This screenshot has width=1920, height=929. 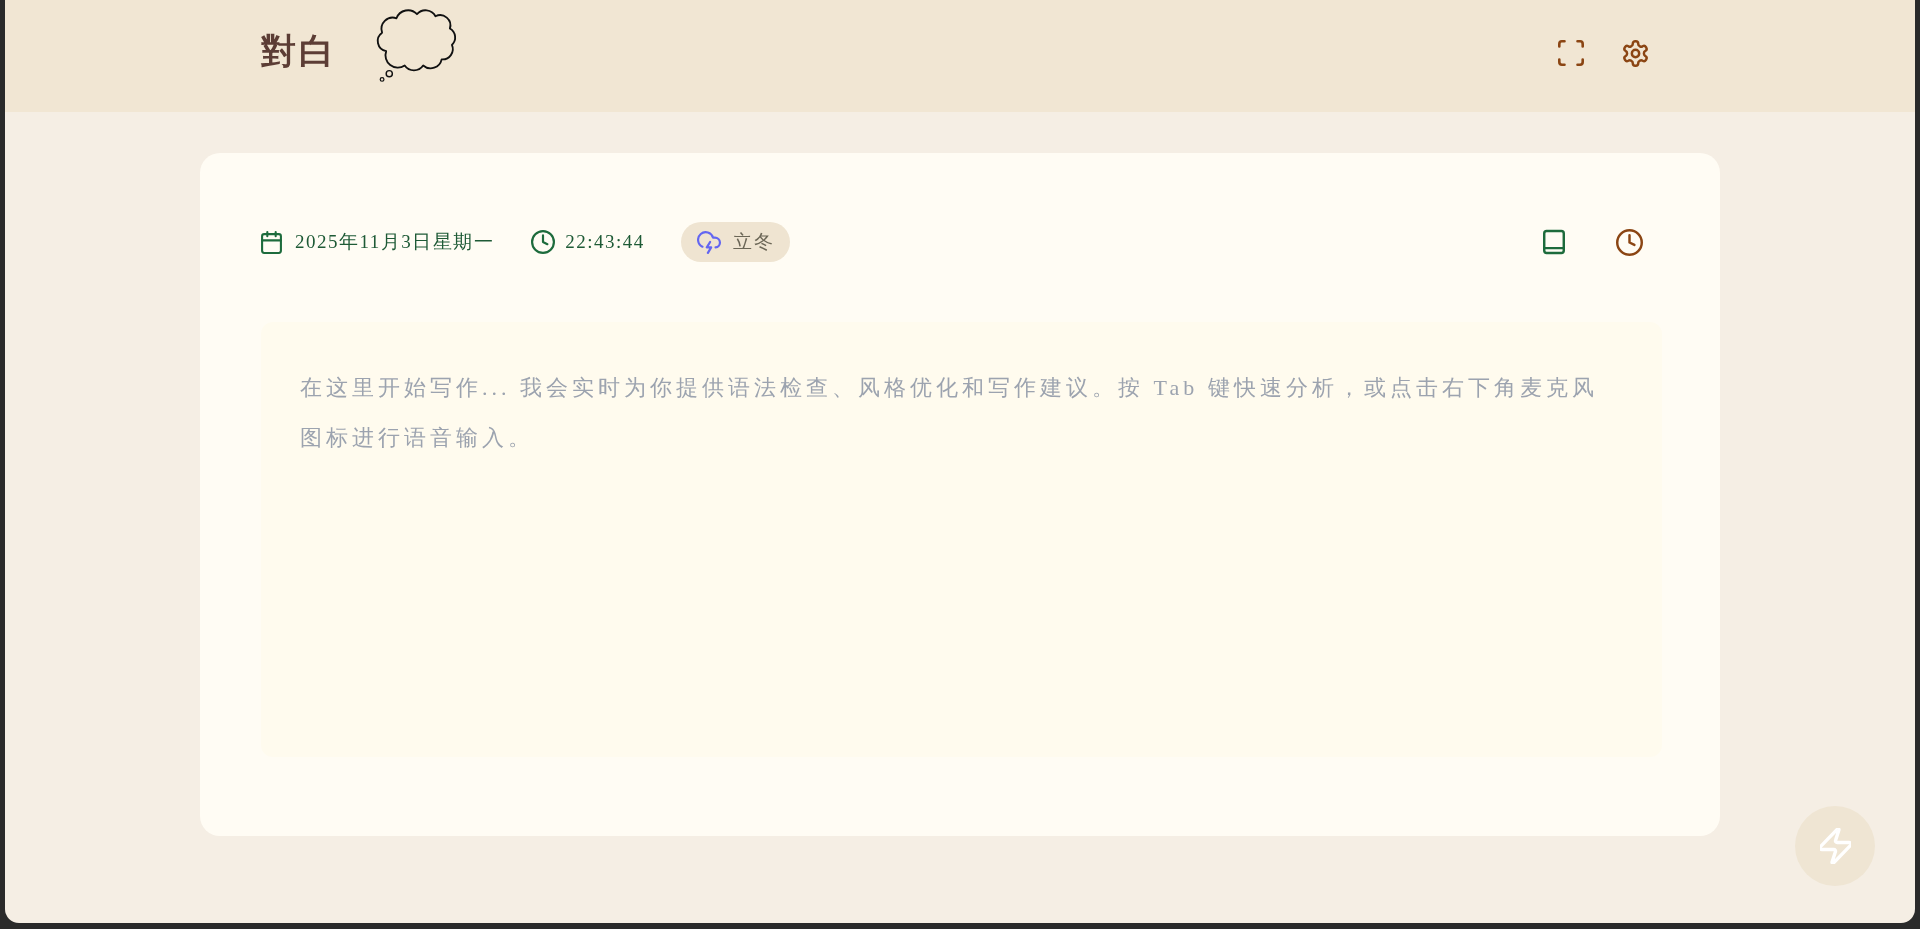 What do you see at coordinates (417, 46) in the screenshot?
I see `thought-bubble-icon` at bounding box center [417, 46].